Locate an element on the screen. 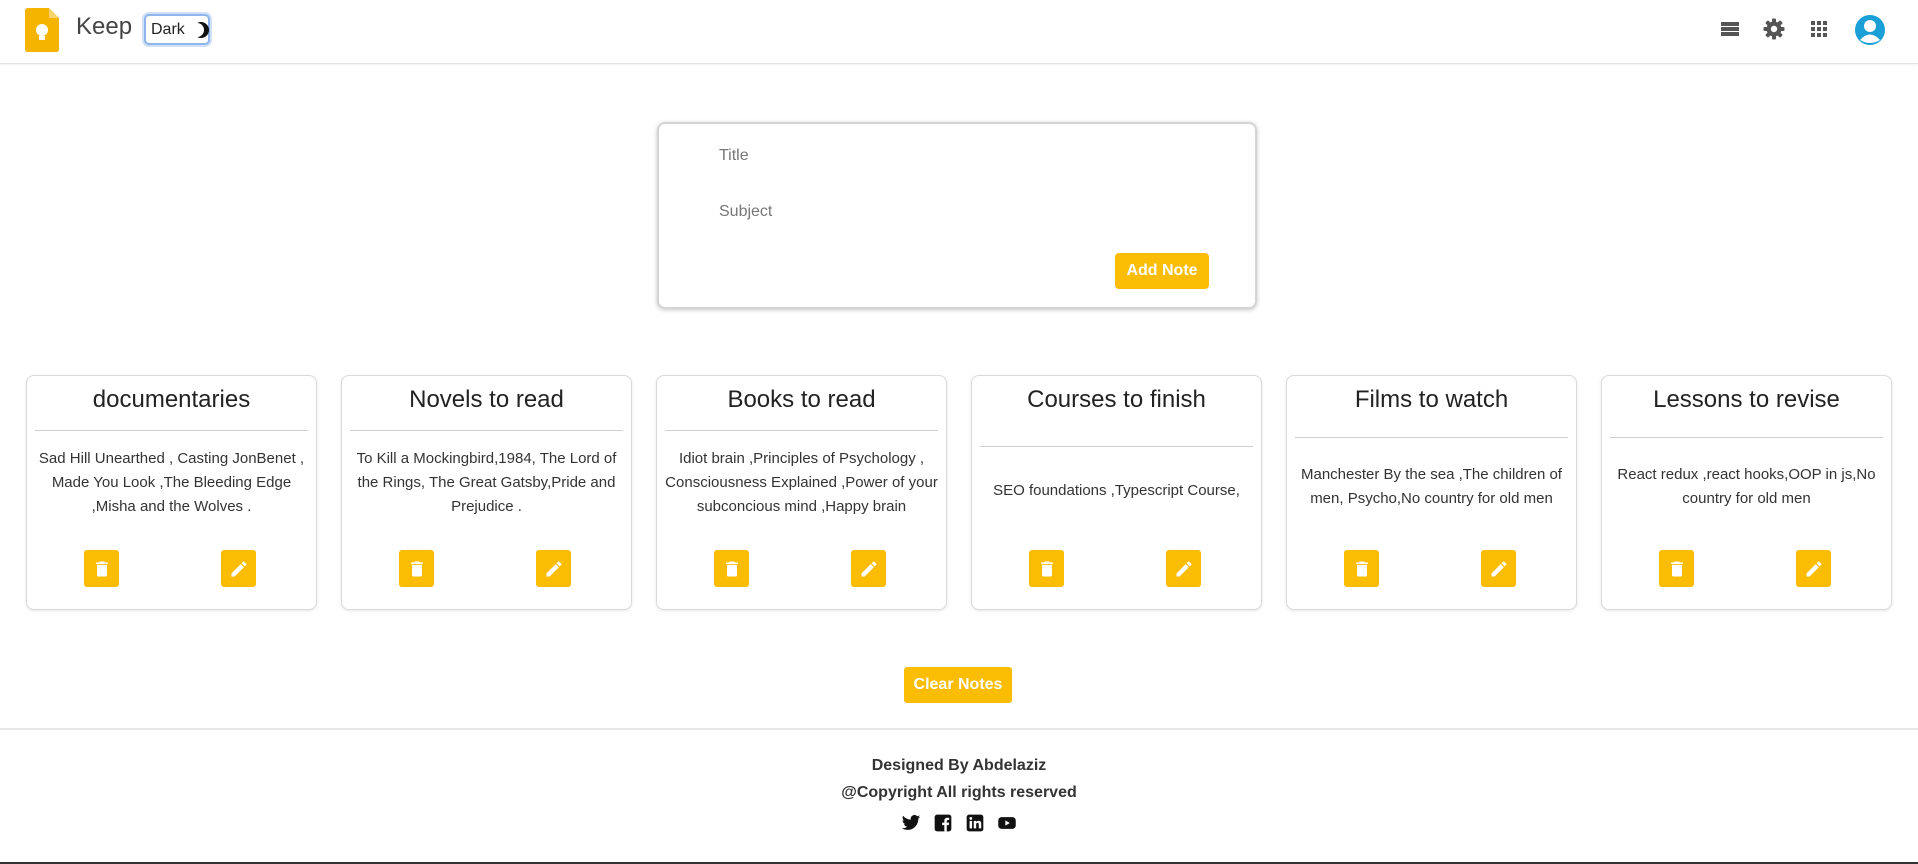 Image resolution: width=1918 pixels, height=864 pixels. twitter-icon is located at coordinates (911, 823).